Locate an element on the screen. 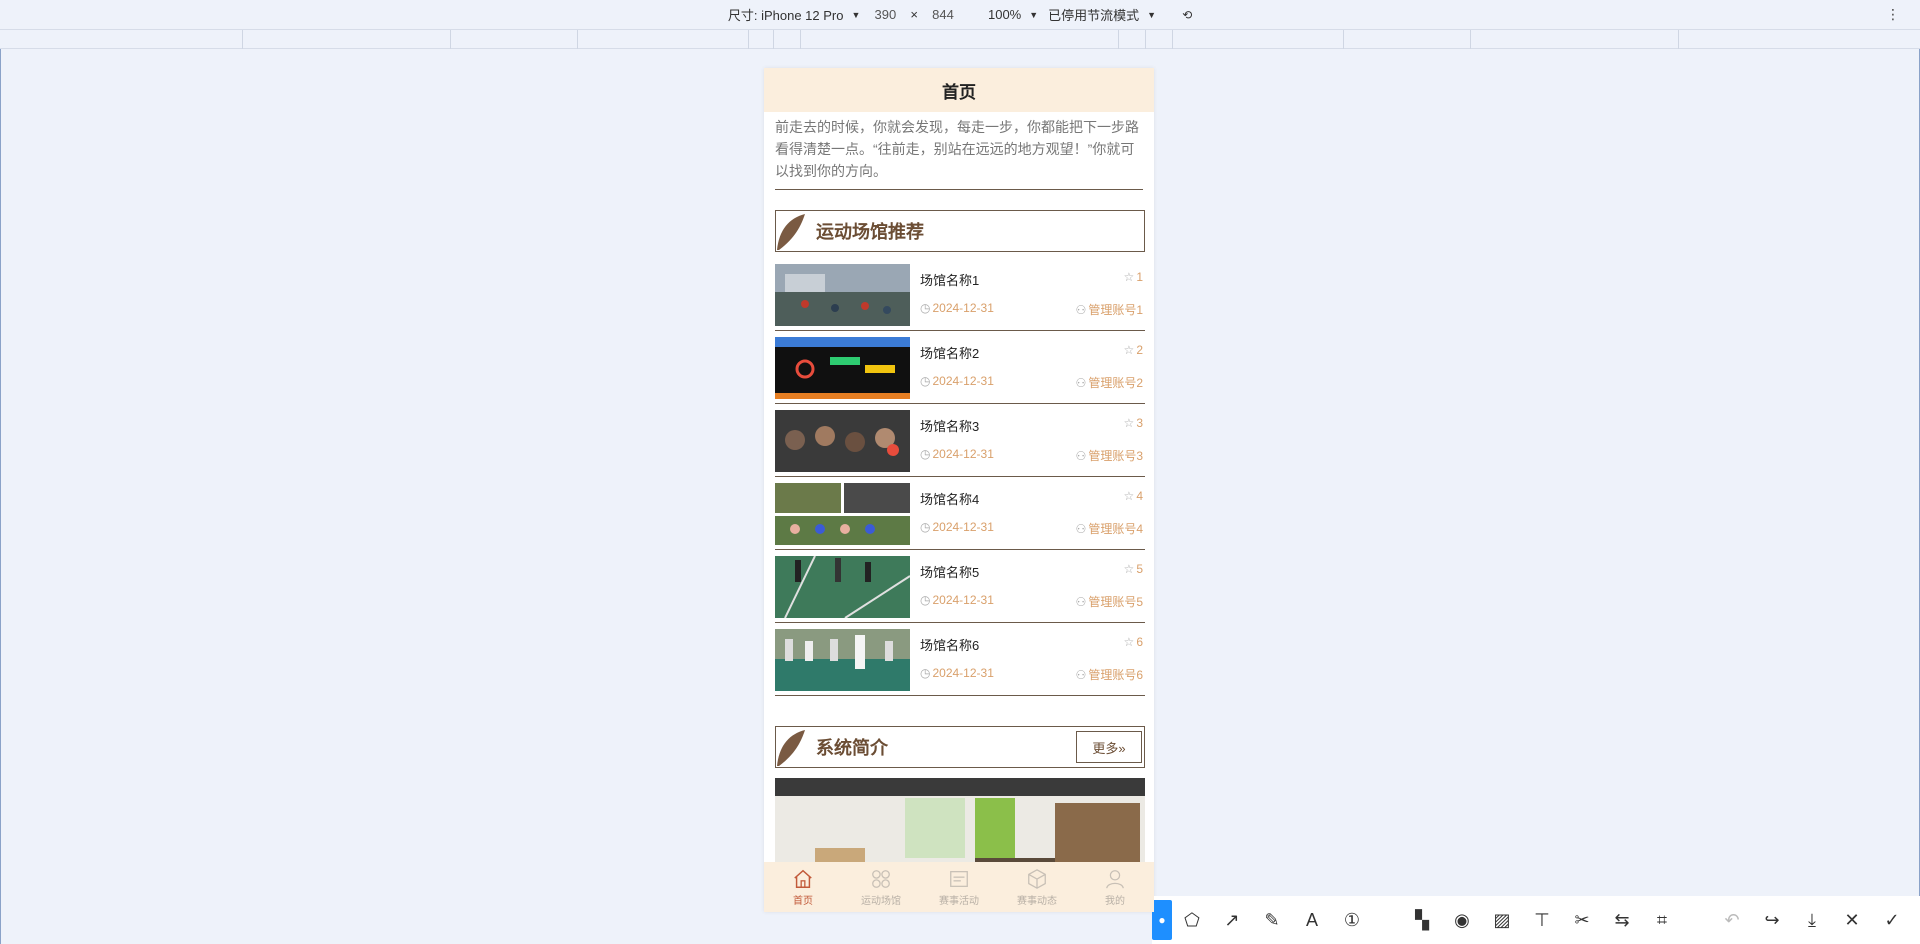 This screenshot has height=944, width=1920. tab-mine: 我的 is located at coordinates (1115, 887).